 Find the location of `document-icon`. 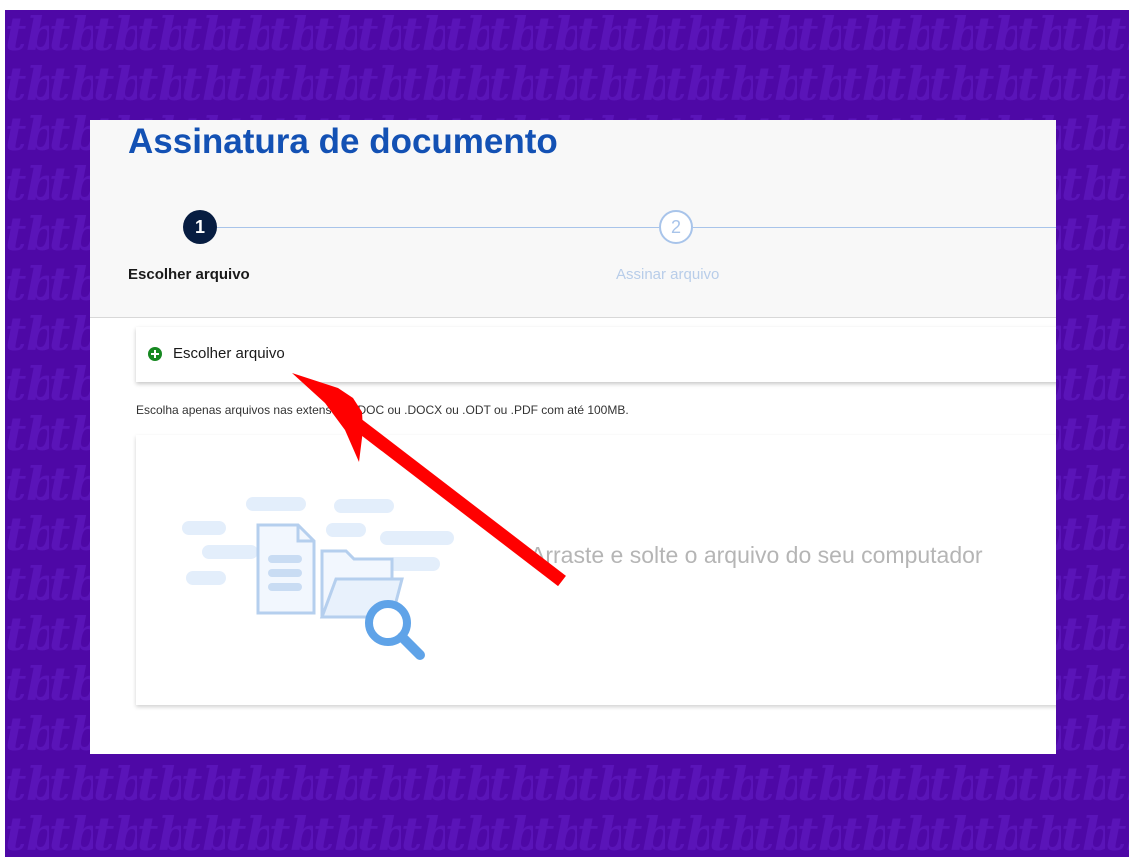

document-icon is located at coordinates (286, 569).